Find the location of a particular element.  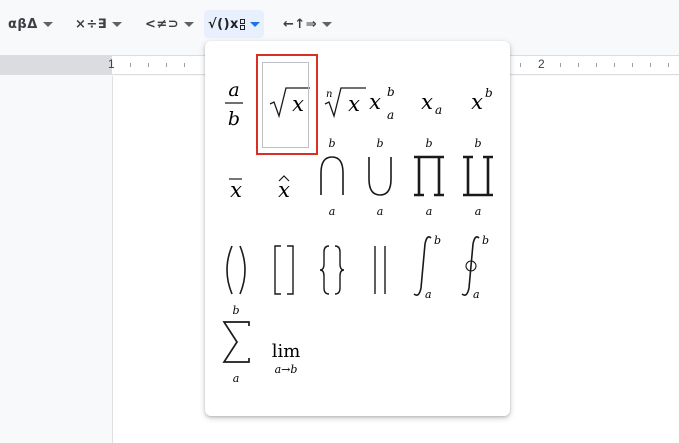

superscript-option: x b is located at coordinates (480, 102).